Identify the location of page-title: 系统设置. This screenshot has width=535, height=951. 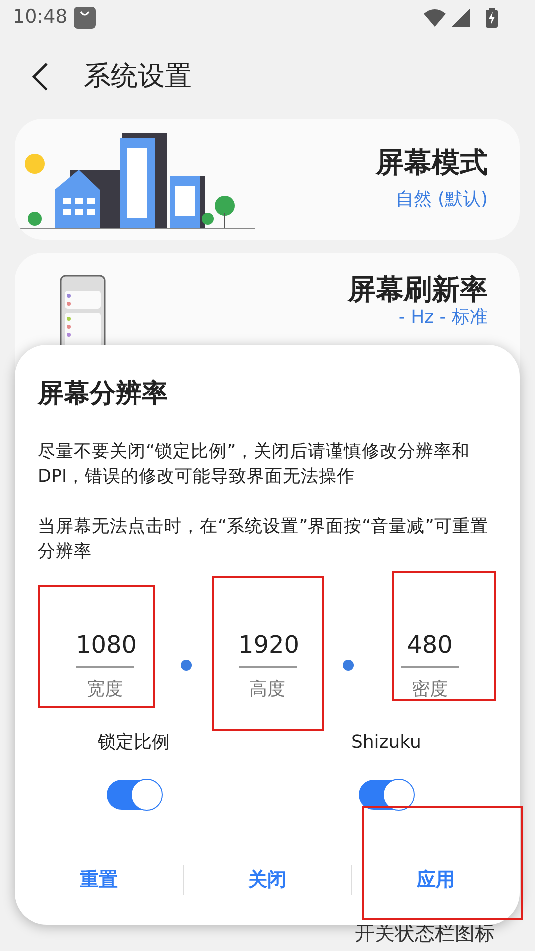
(138, 77).